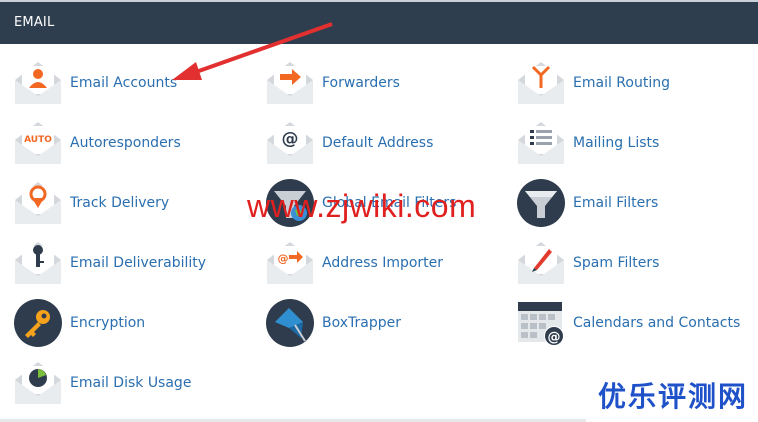 The image size is (758, 422). What do you see at coordinates (673, 396) in the screenshot?
I see `watermark-cn: 优乐评测网` at bounding box center [673, 396].